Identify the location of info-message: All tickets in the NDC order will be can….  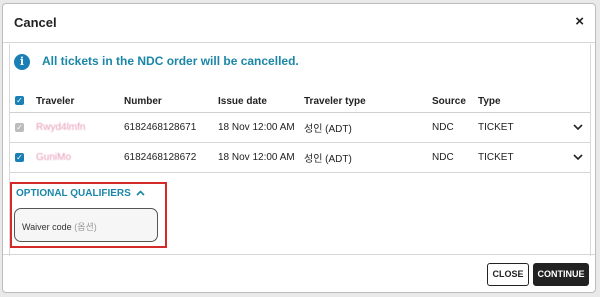
(170, 61).